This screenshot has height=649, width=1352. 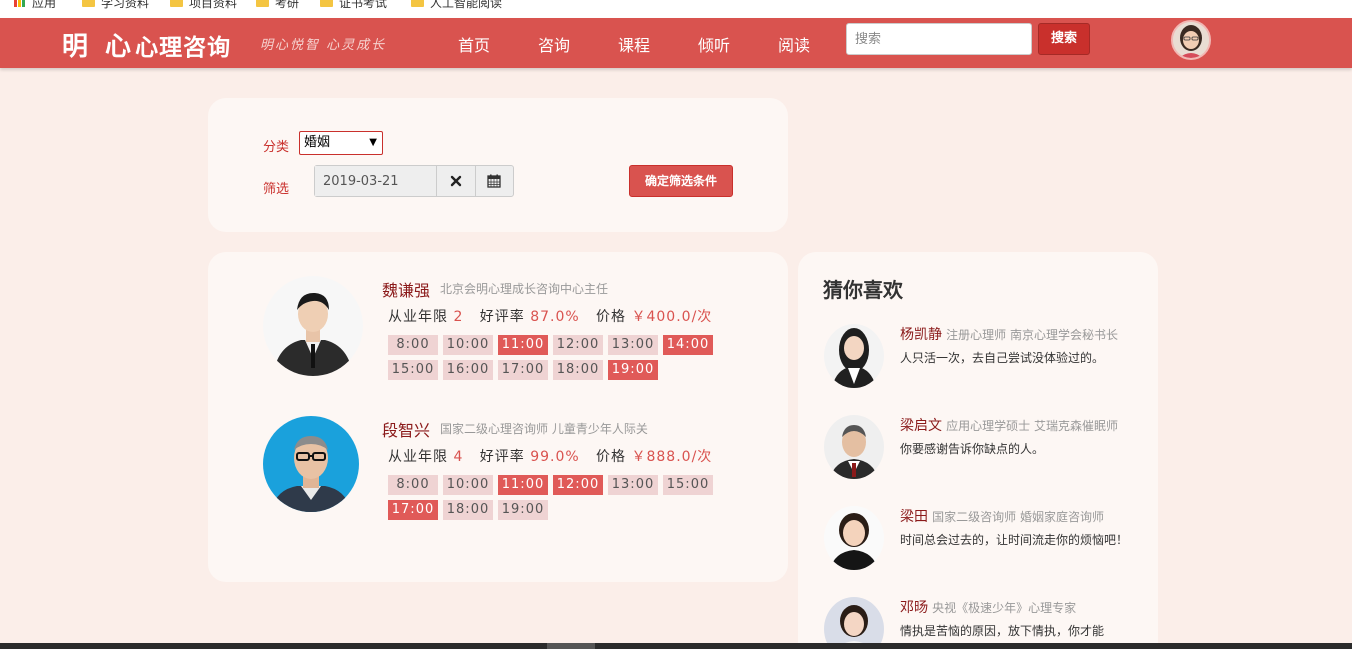 I want to click on bookmark-folder: 学习资料, so click(x=115, y=5).